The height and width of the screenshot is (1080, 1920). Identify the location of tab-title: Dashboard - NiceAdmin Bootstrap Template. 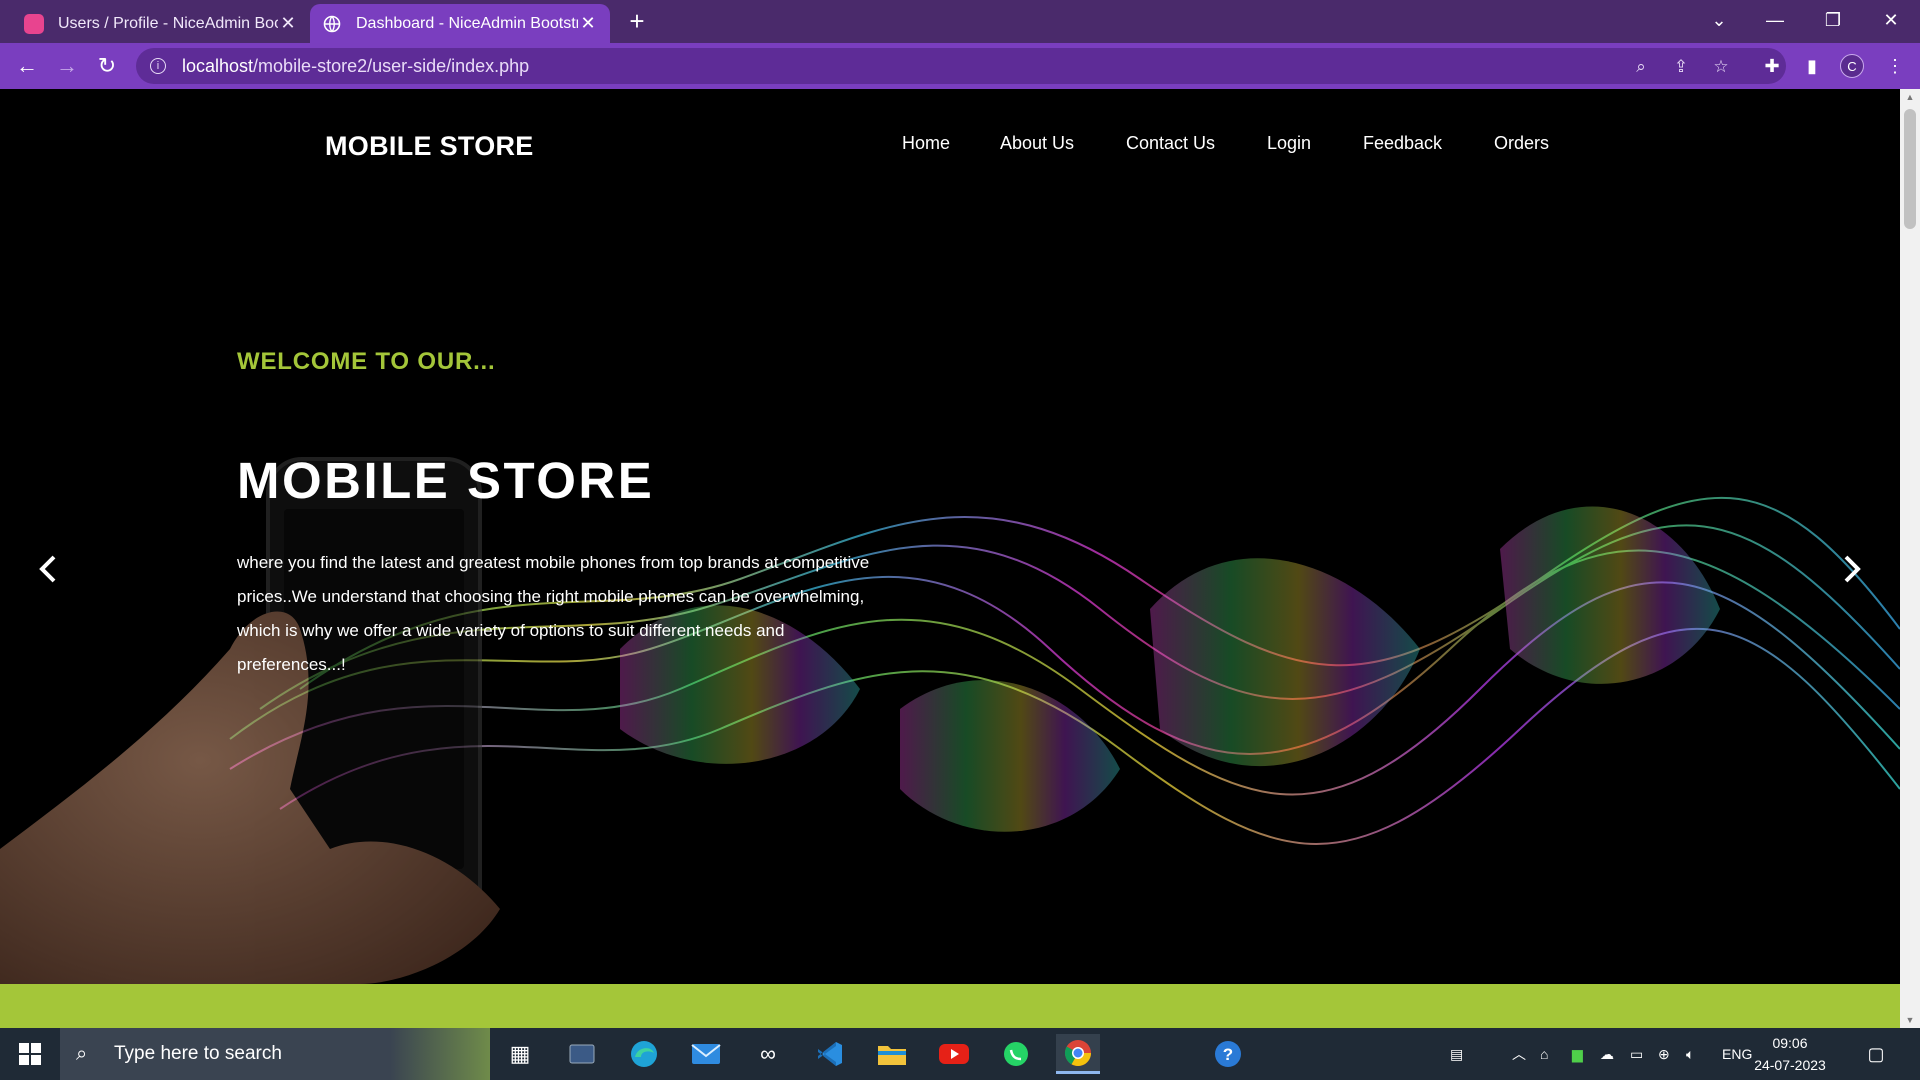
(467, 23).